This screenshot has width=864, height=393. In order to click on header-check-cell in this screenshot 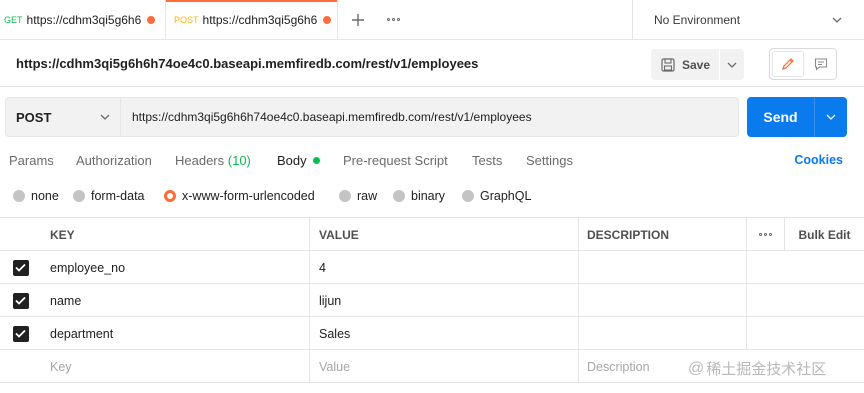, I will do `click(20, 234)`.